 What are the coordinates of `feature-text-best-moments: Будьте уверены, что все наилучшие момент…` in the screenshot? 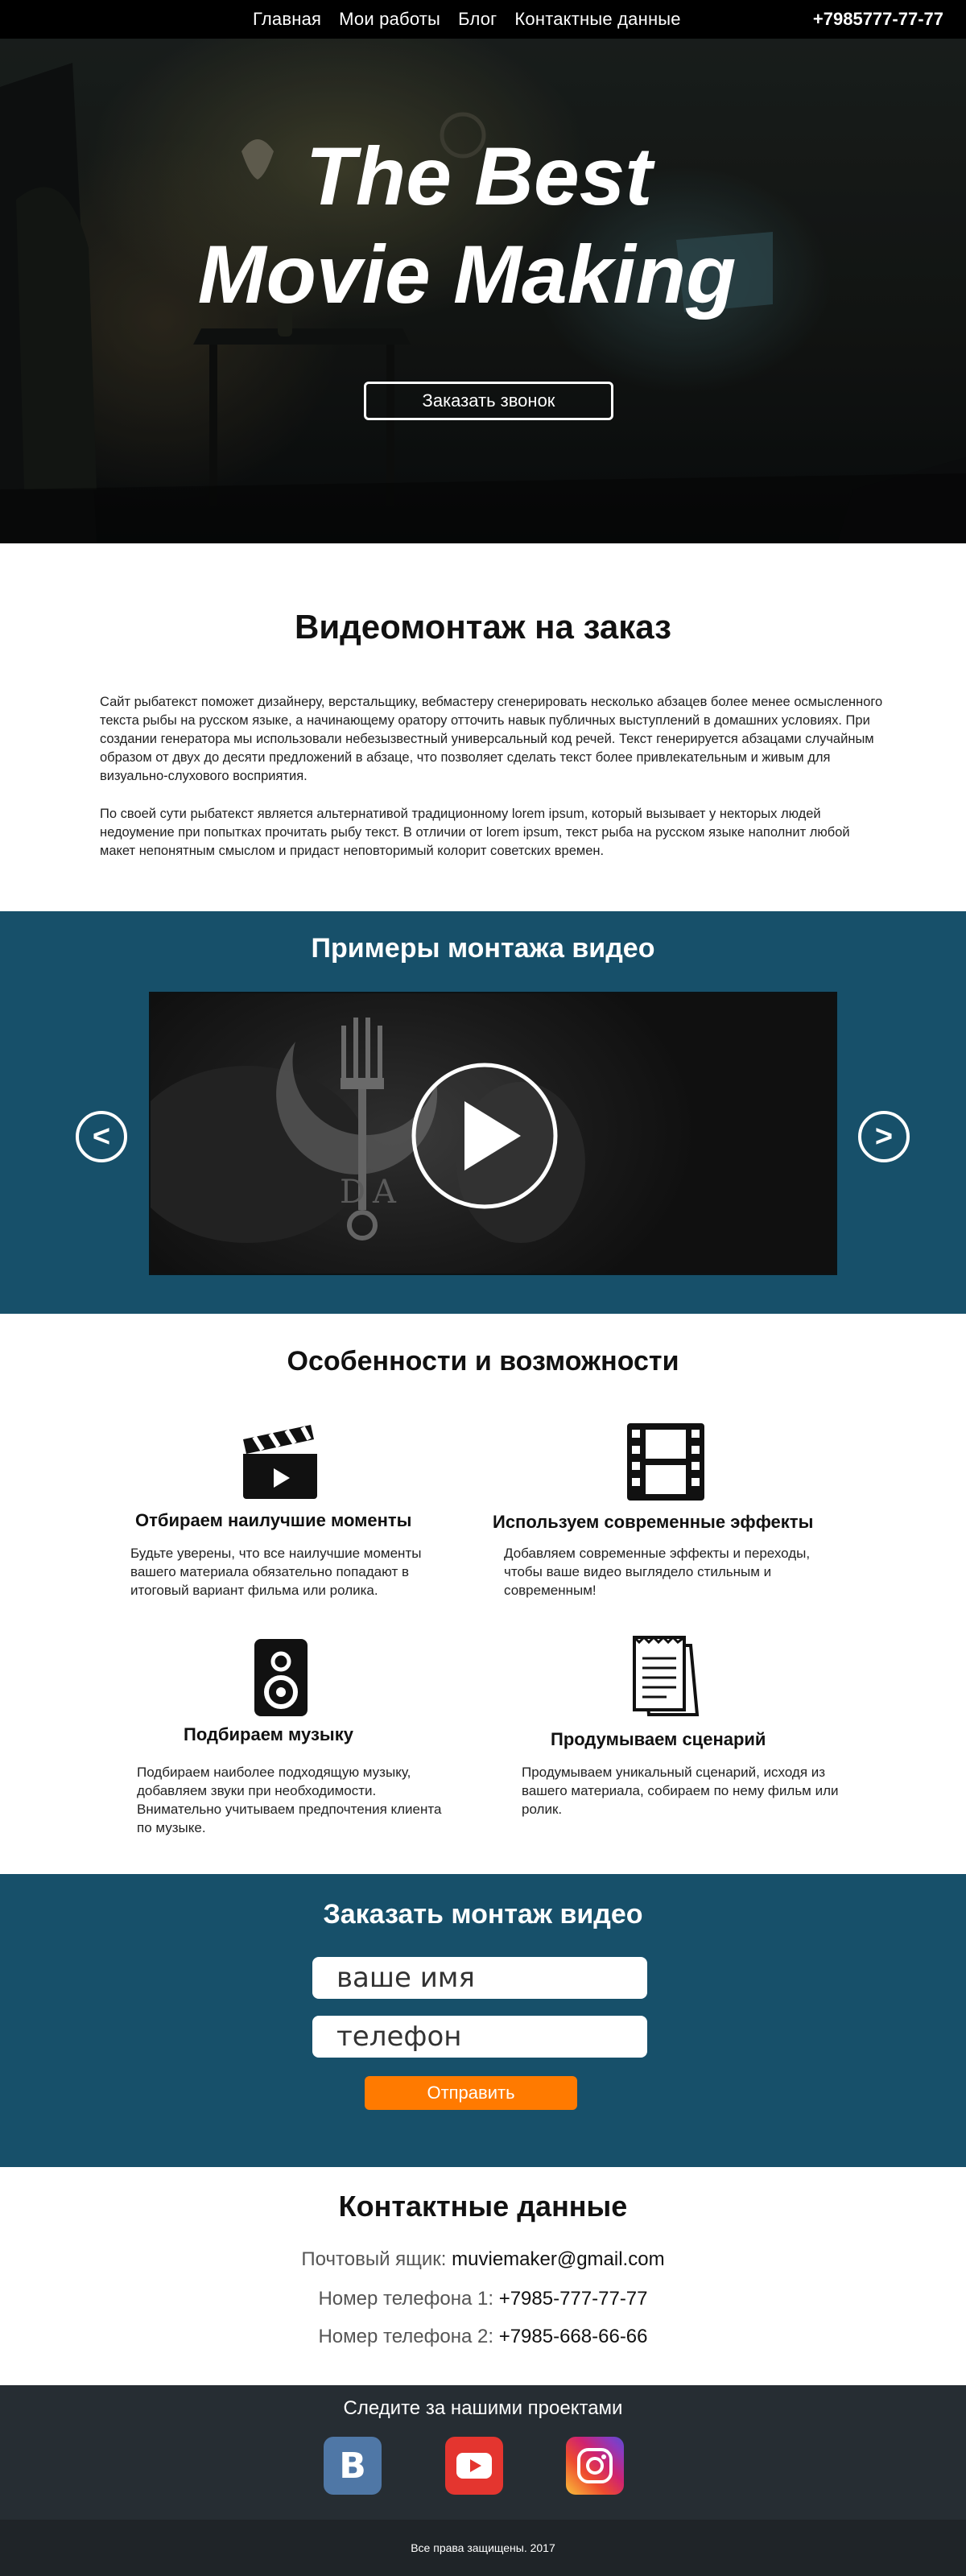 It's located at (276, 1572).